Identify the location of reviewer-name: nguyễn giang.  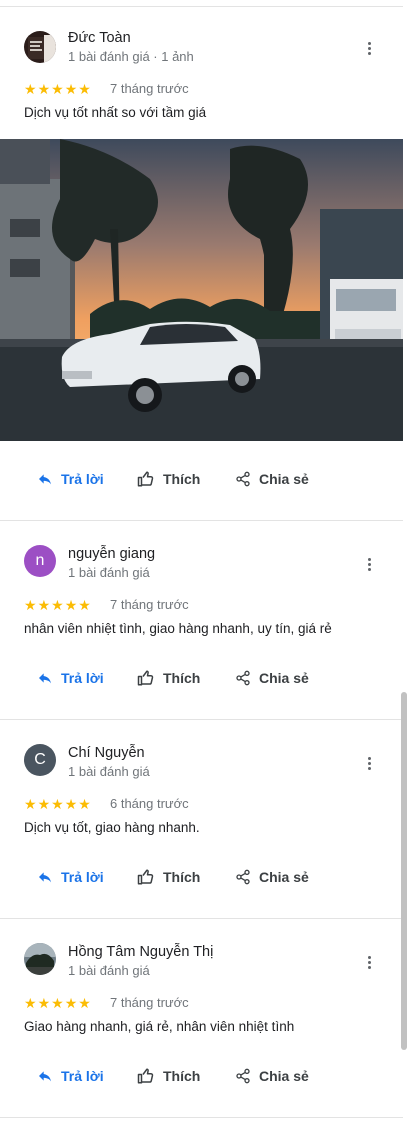
(111, 554).